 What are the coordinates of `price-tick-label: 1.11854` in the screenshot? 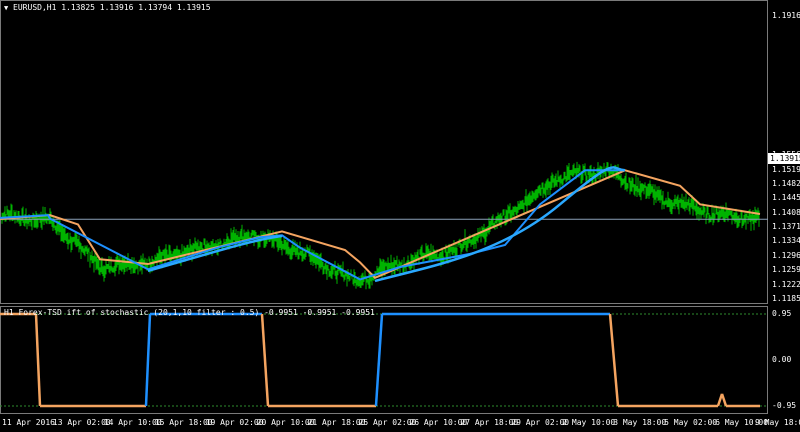 It's located at (786, 298).